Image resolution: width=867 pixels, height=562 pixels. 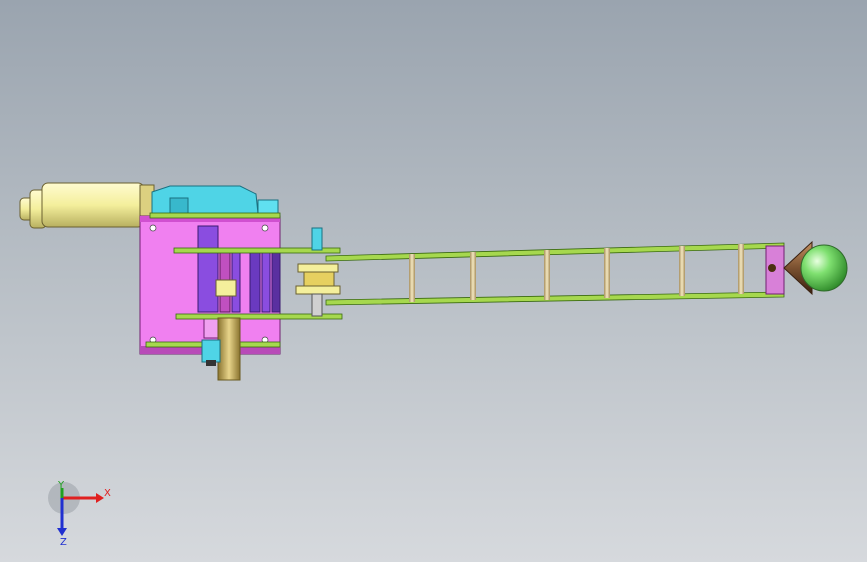 What do you see at coordinates (107, 493) in the screenshot?
I see `x-axis-label: X` at bounding box center [107, 493].